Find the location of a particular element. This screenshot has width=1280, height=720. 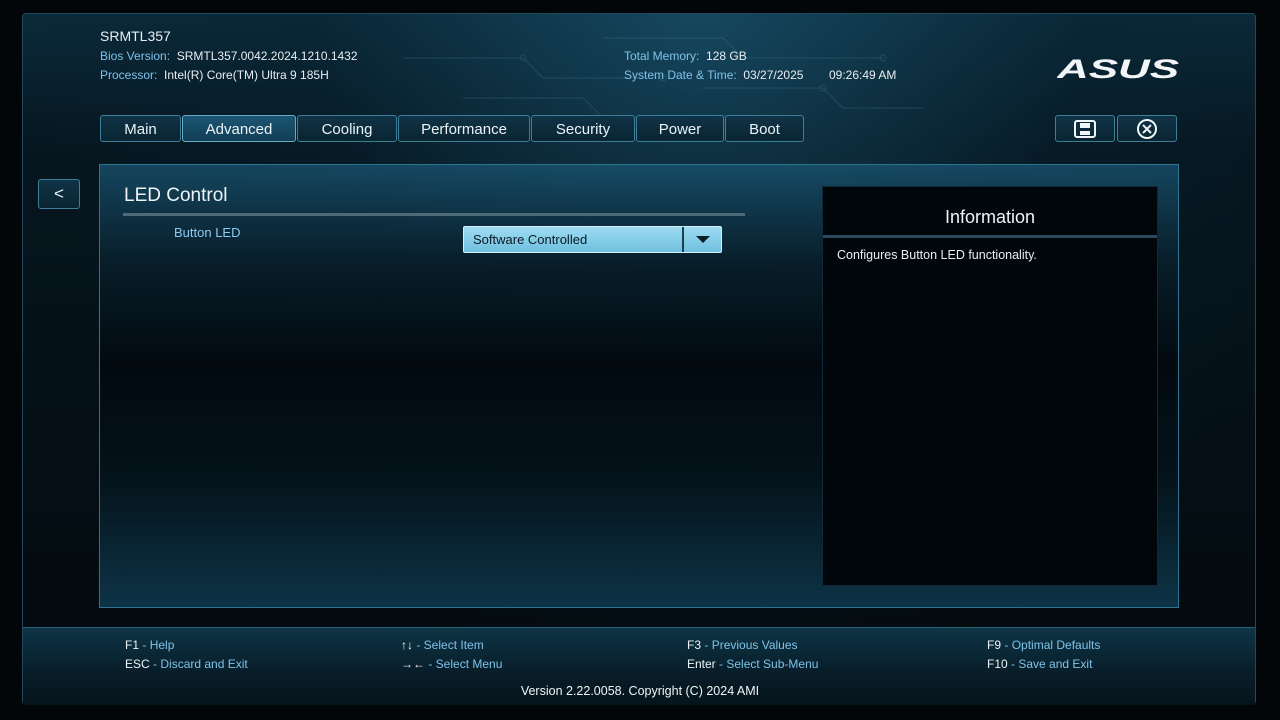

tab-power-label: Power is located at coordinates (680, 129).